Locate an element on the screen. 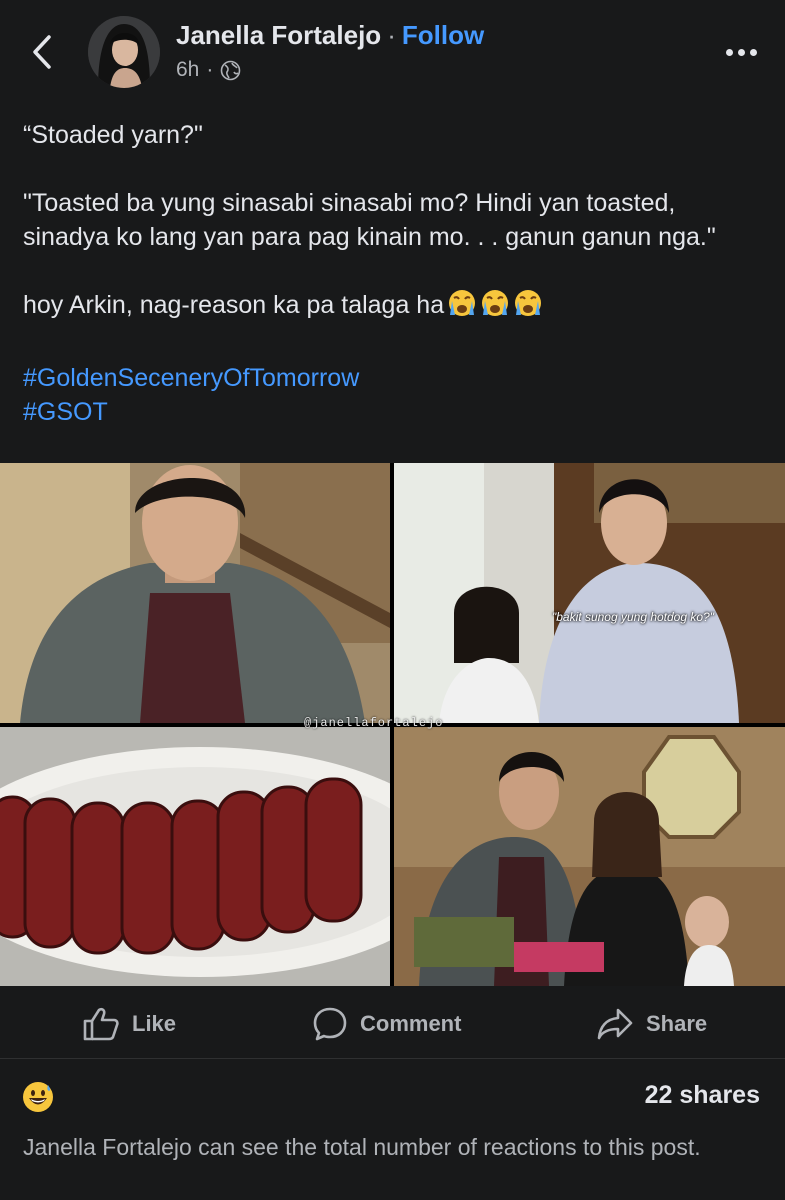  post-line-1: “Stoaded yarn?" is located at coordinates (113, 135).